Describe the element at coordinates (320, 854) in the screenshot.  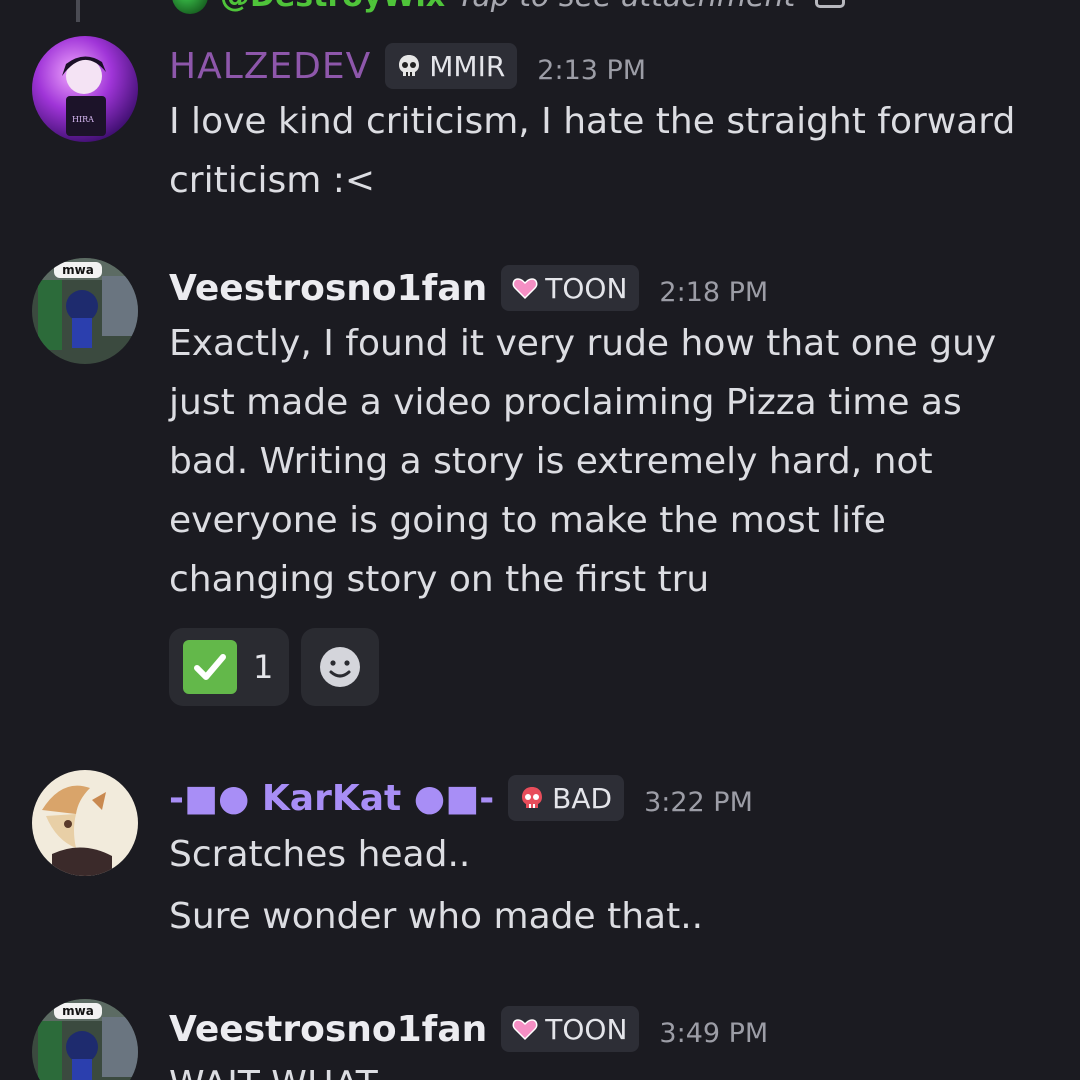
I see `message-text: Scratches head..` at that location.